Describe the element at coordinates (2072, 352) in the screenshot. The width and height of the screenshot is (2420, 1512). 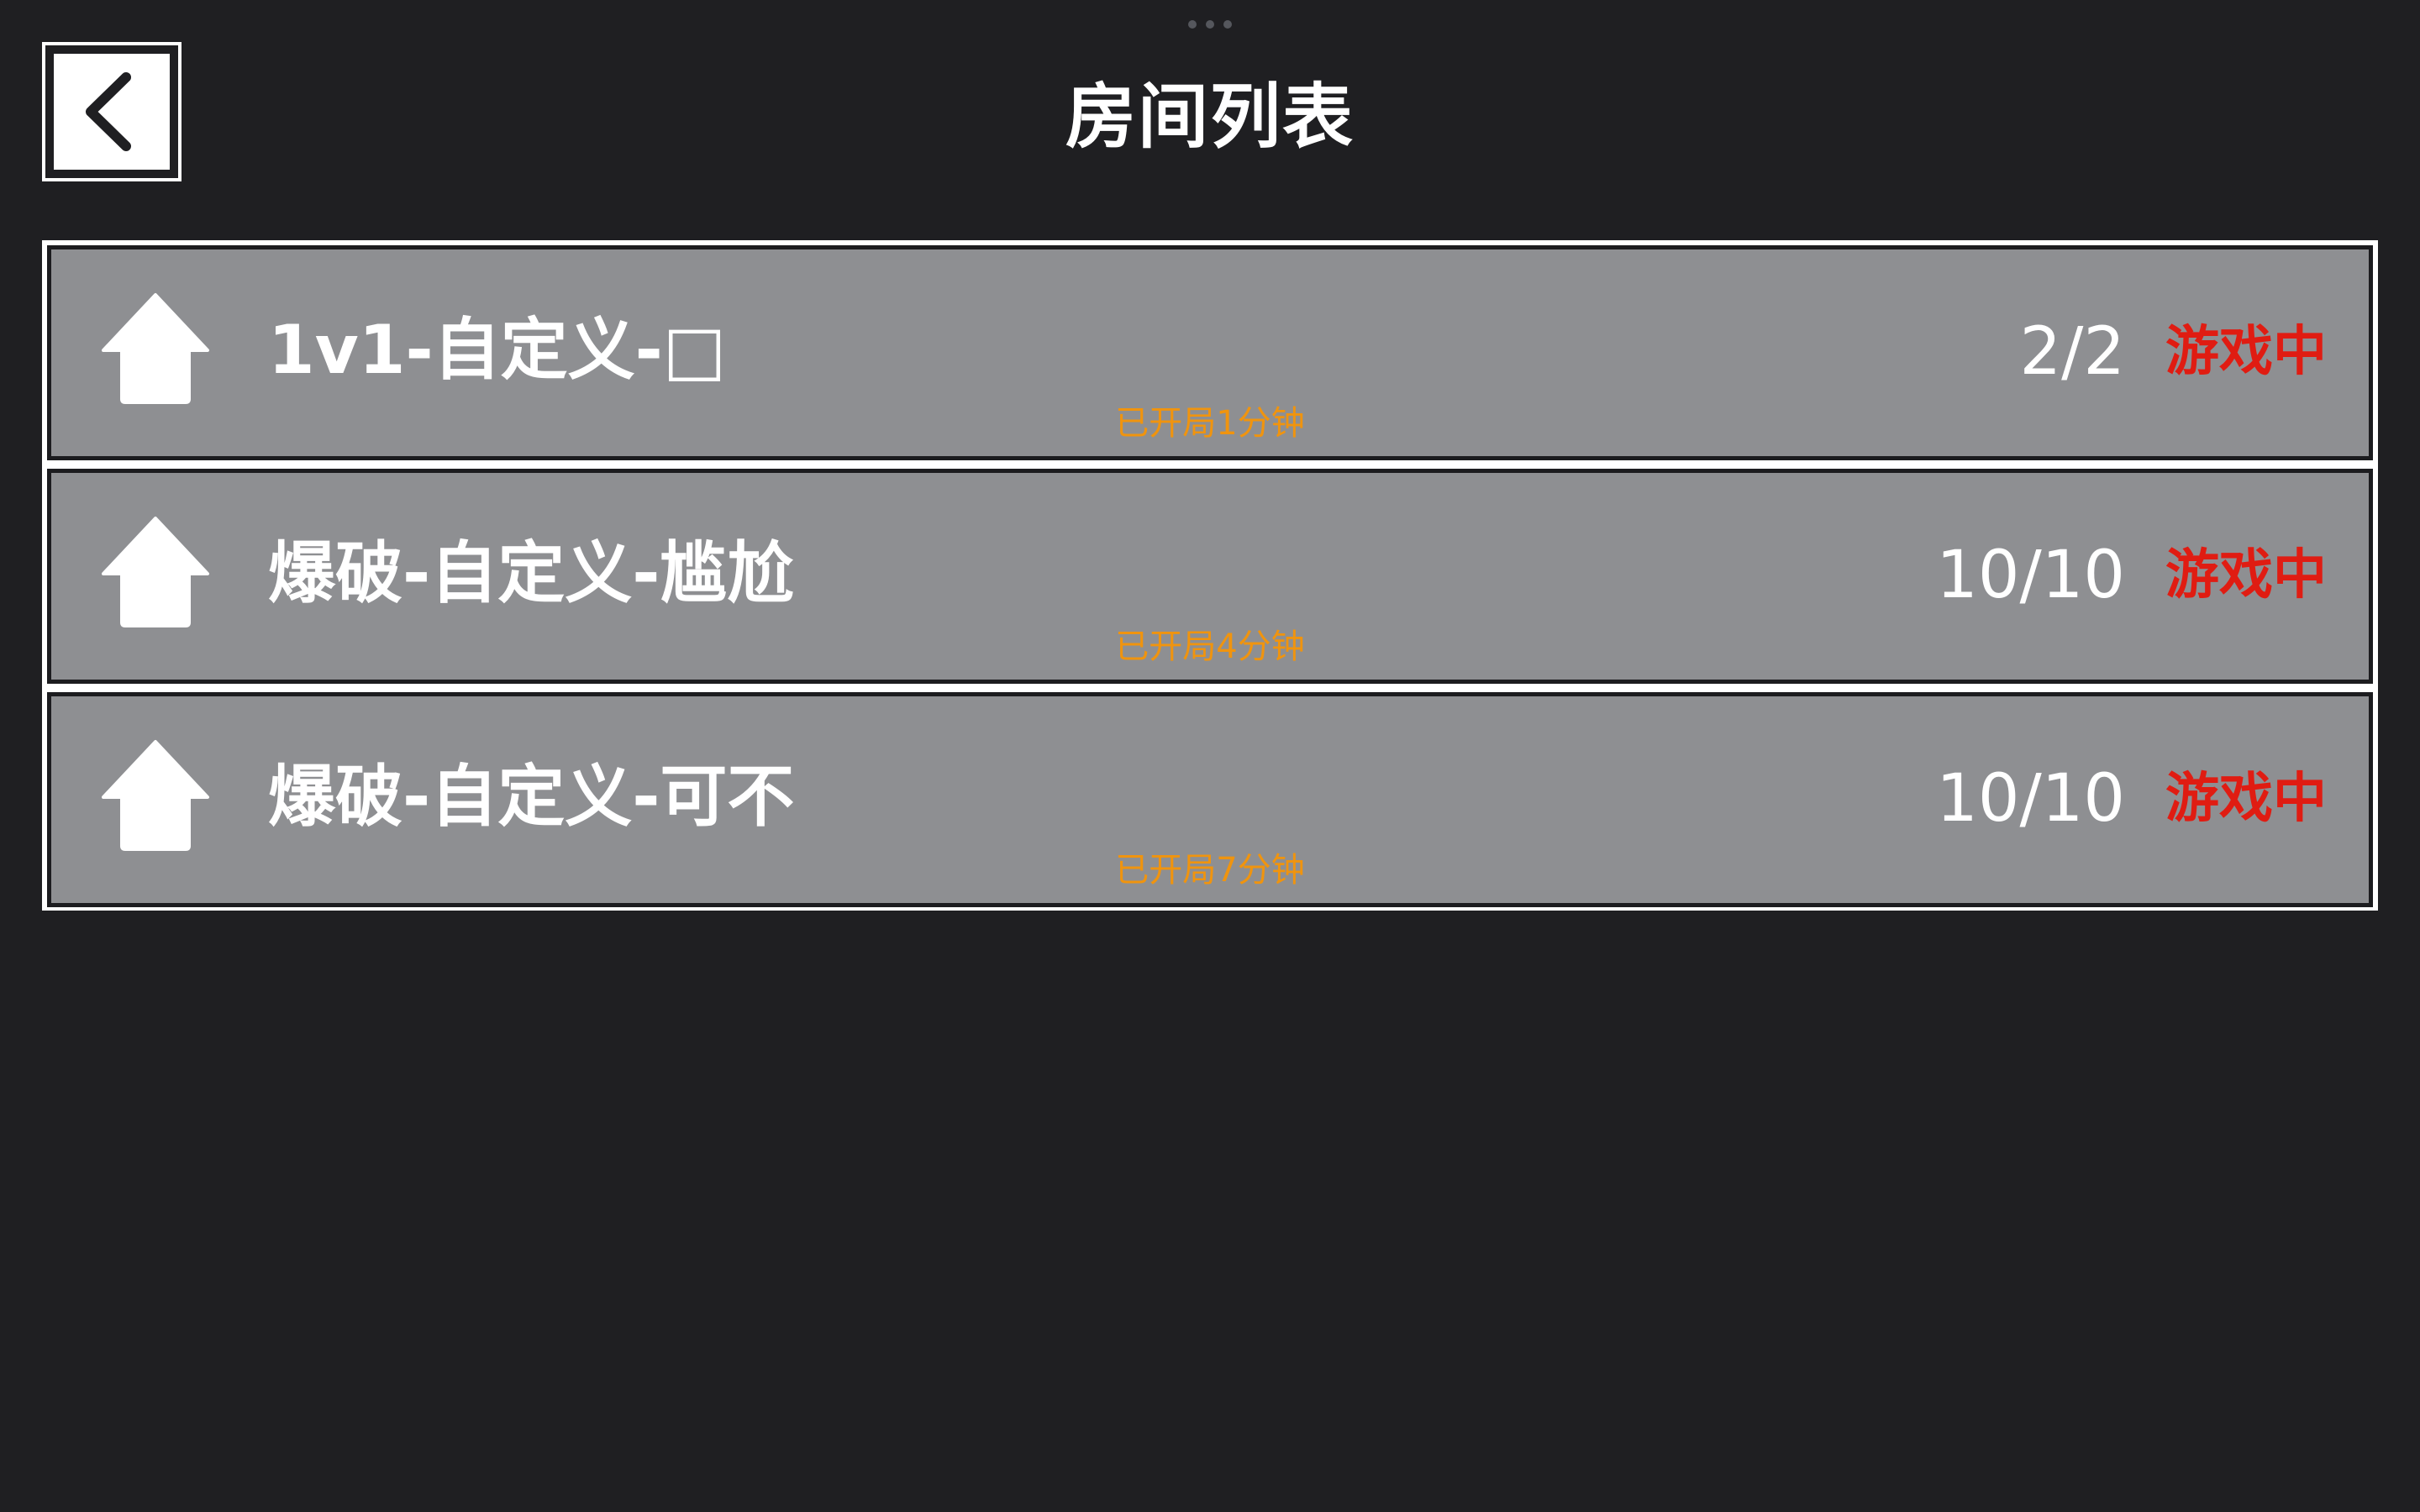
I see `player-count: 2/2` at that location.